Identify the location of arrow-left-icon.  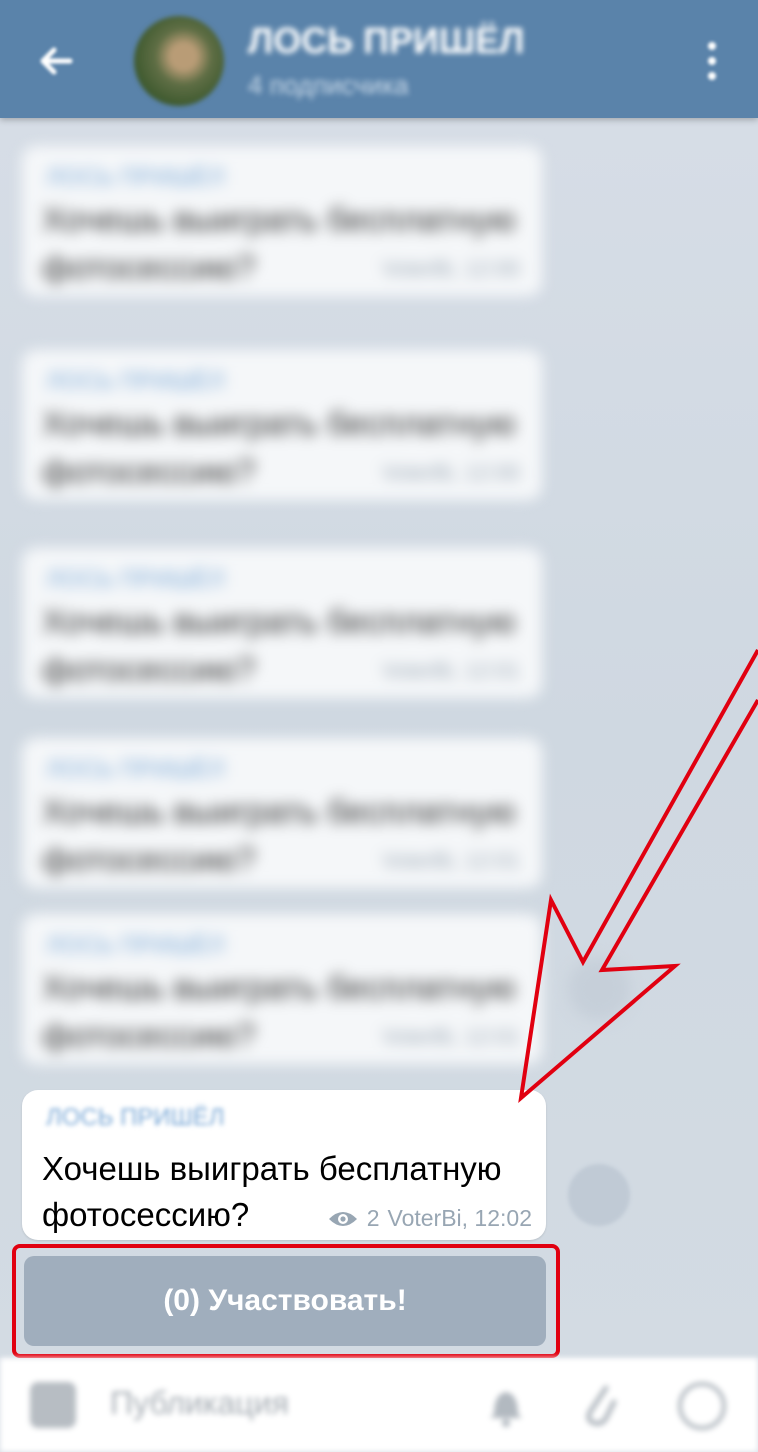
(56, 61).